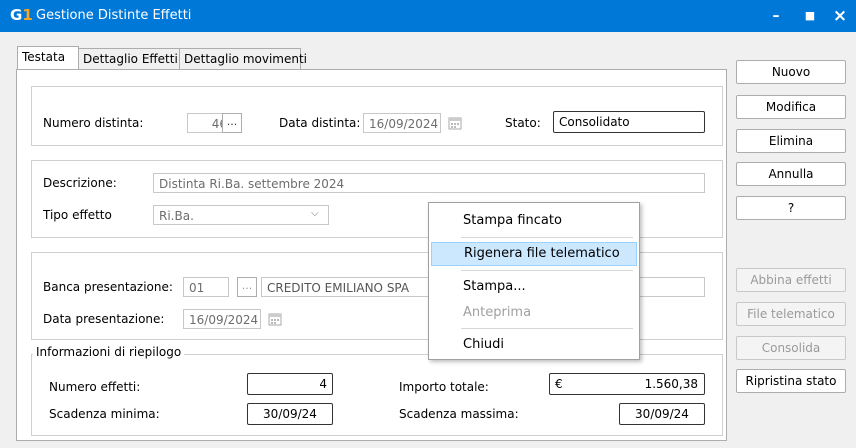 This screenshot has height=448, width=856. I want to click on data-presentazione-field: 16/09/2024, so click(222, 319).